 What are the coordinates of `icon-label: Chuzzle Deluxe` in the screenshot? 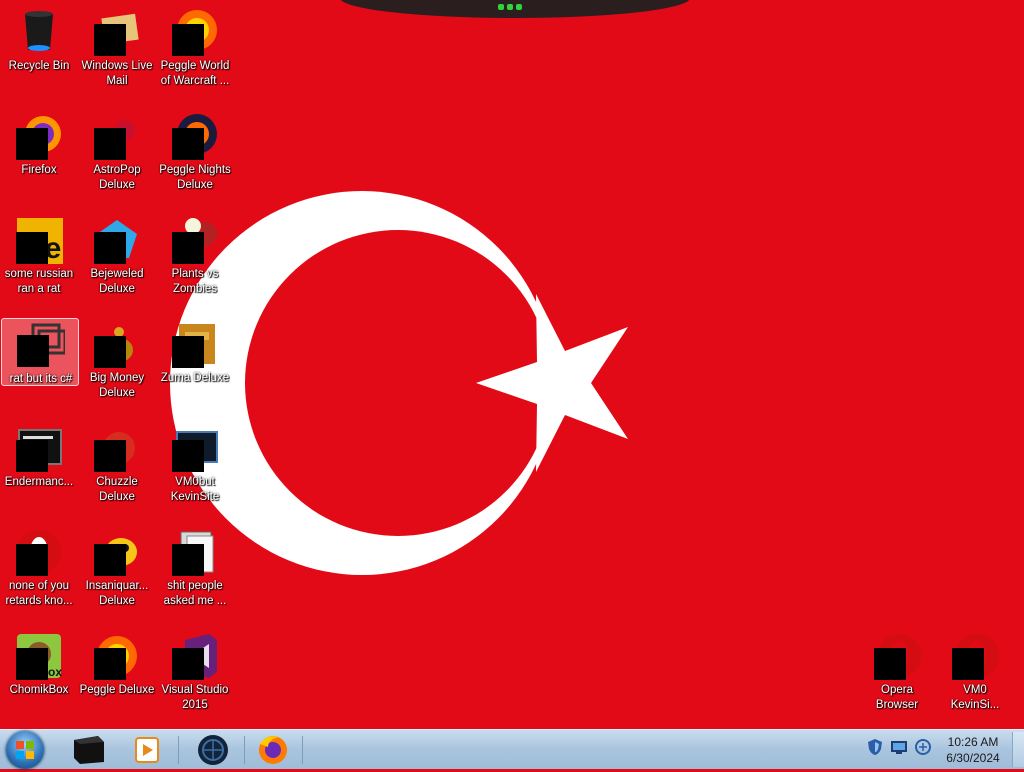 It's located at (117, 489).